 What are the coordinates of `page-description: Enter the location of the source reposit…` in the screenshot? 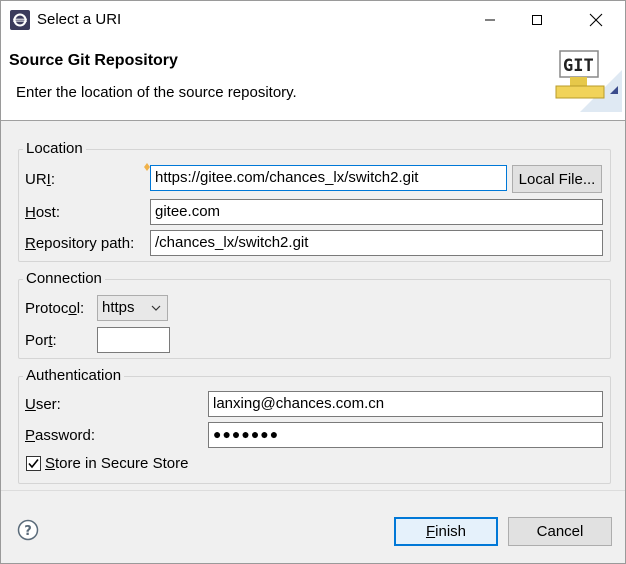 It's located at (156, 92).